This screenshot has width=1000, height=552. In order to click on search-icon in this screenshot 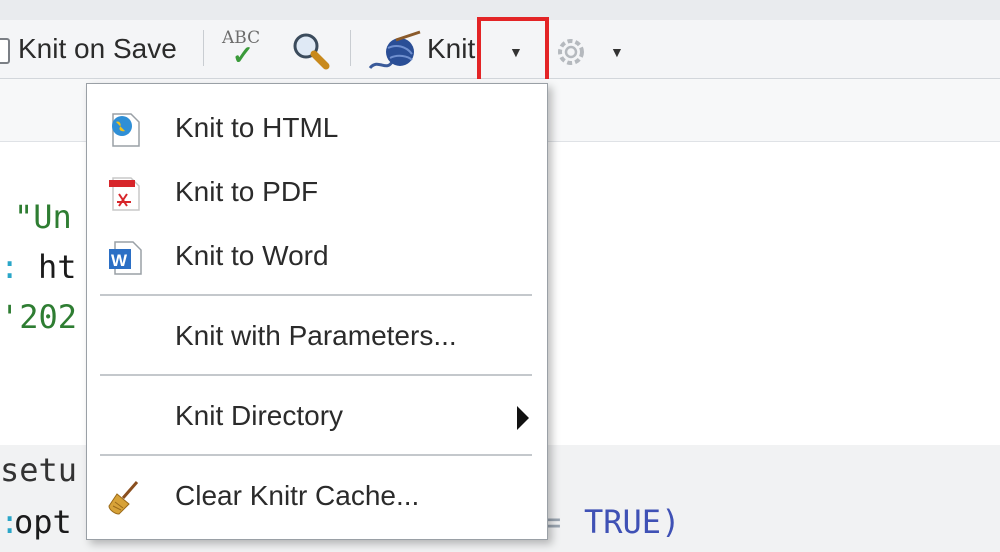, I will do `click(311, 51)`.